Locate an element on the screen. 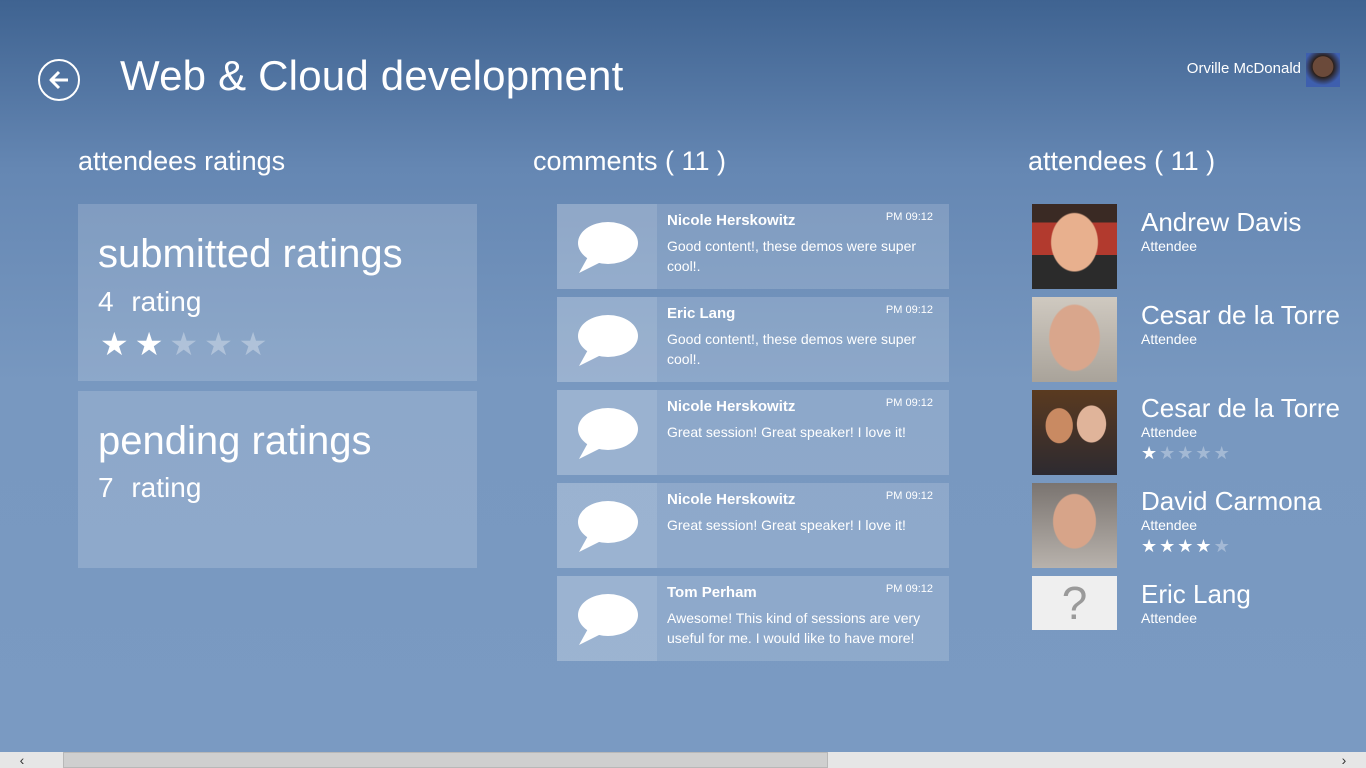 The width and height of the screenshot is (1366, 768). user-name: Orville McDonald is located at coordinates (1243, 68).